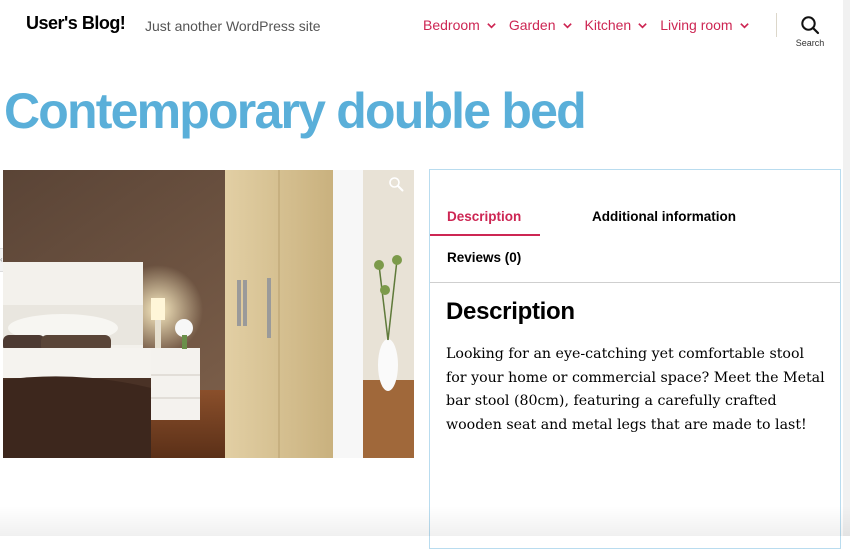 Image resolution: width=850 pixels, height=549 pixels. Describe the element at coordinates (76, 23) in the screenshot. I see `site-title: User's Blog!` at that location.